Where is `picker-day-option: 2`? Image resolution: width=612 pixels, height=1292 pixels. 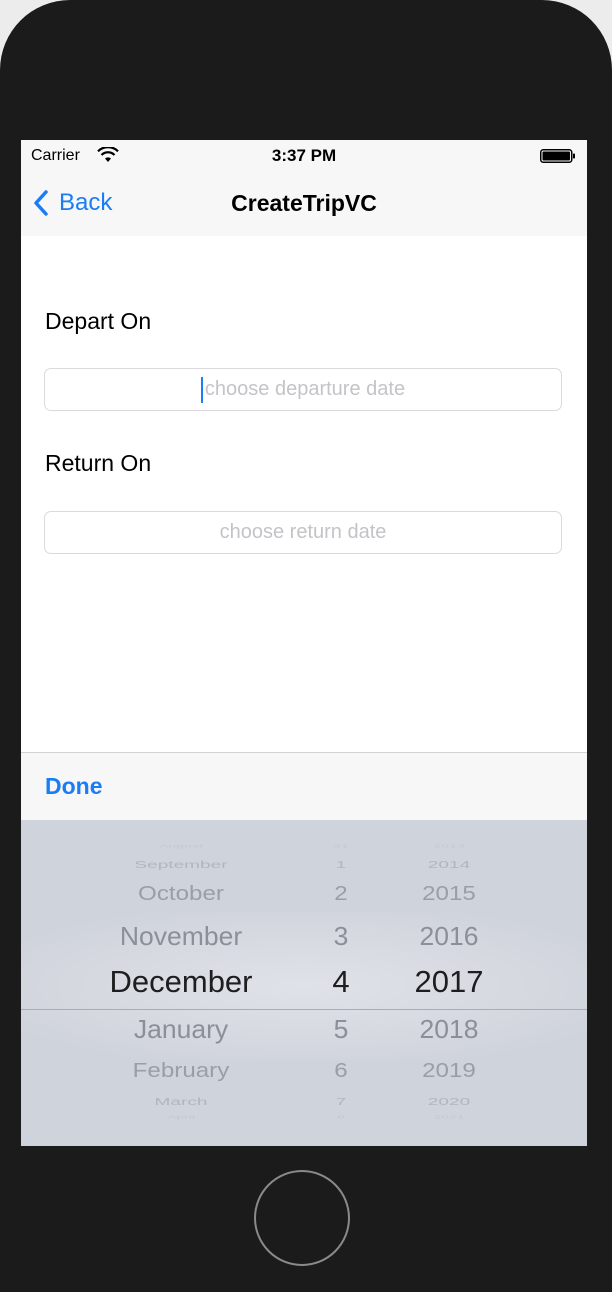
picker-day-option: 2 is located at coordinates (341, 894).